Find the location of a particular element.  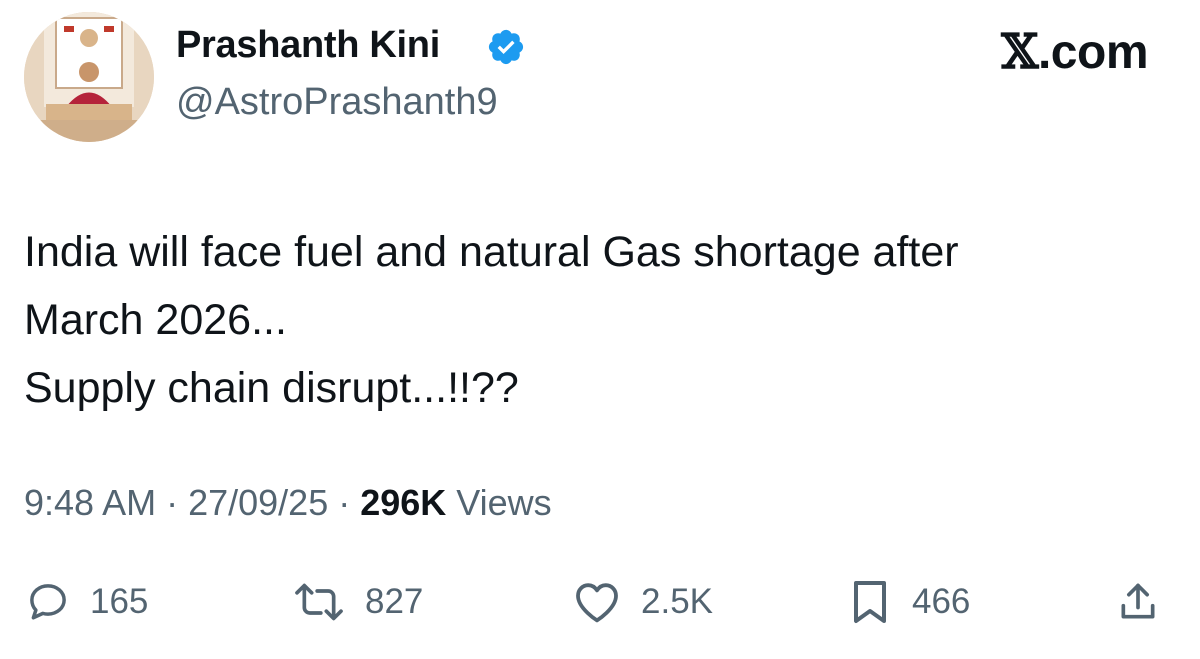

author-name: Prashanth Kini is located at coordinates (308, 45).